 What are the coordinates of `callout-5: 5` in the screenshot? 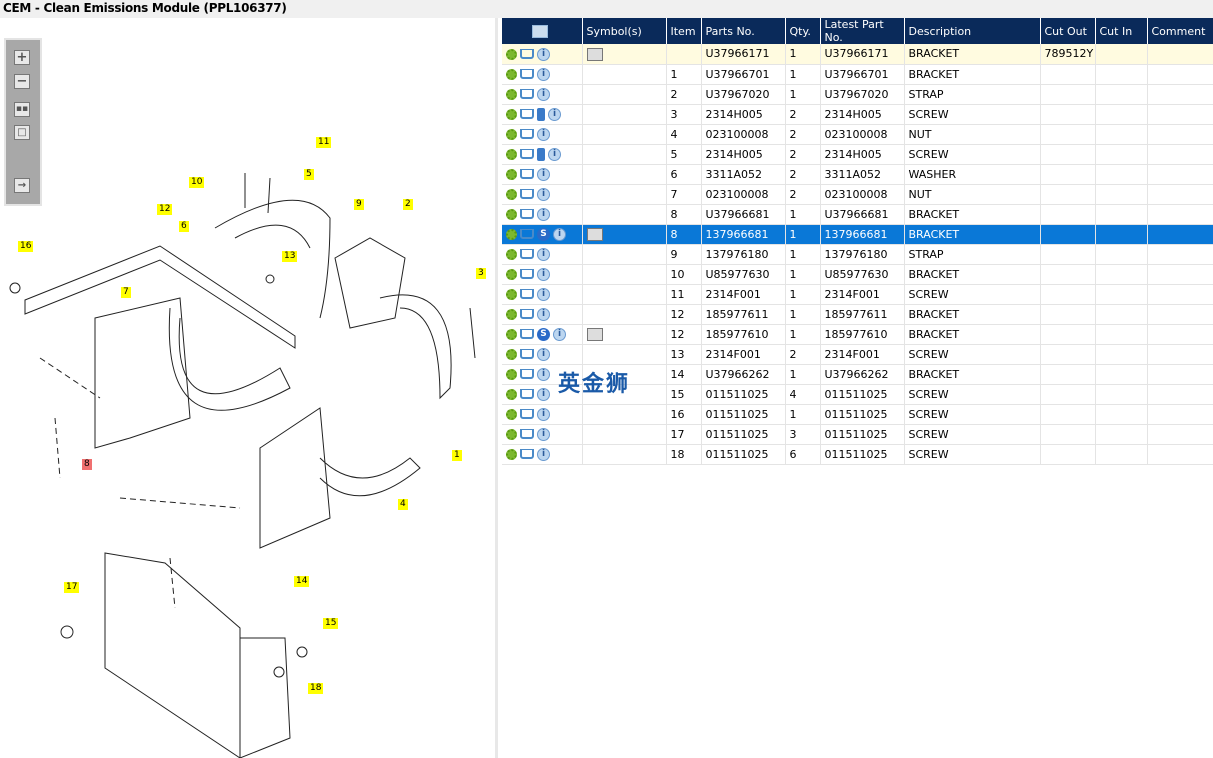 It's located at (309, 174).